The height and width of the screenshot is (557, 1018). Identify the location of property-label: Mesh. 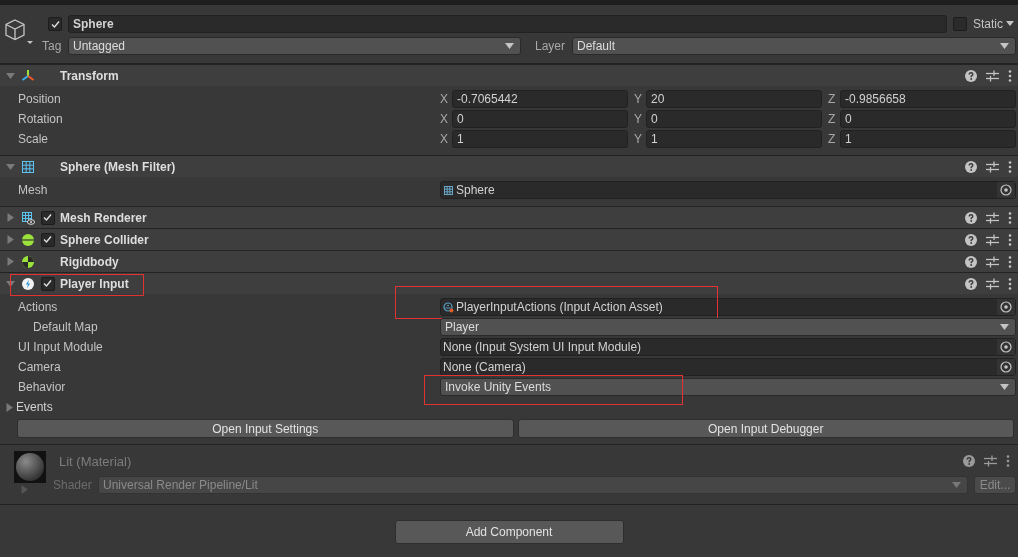
(33, 190).